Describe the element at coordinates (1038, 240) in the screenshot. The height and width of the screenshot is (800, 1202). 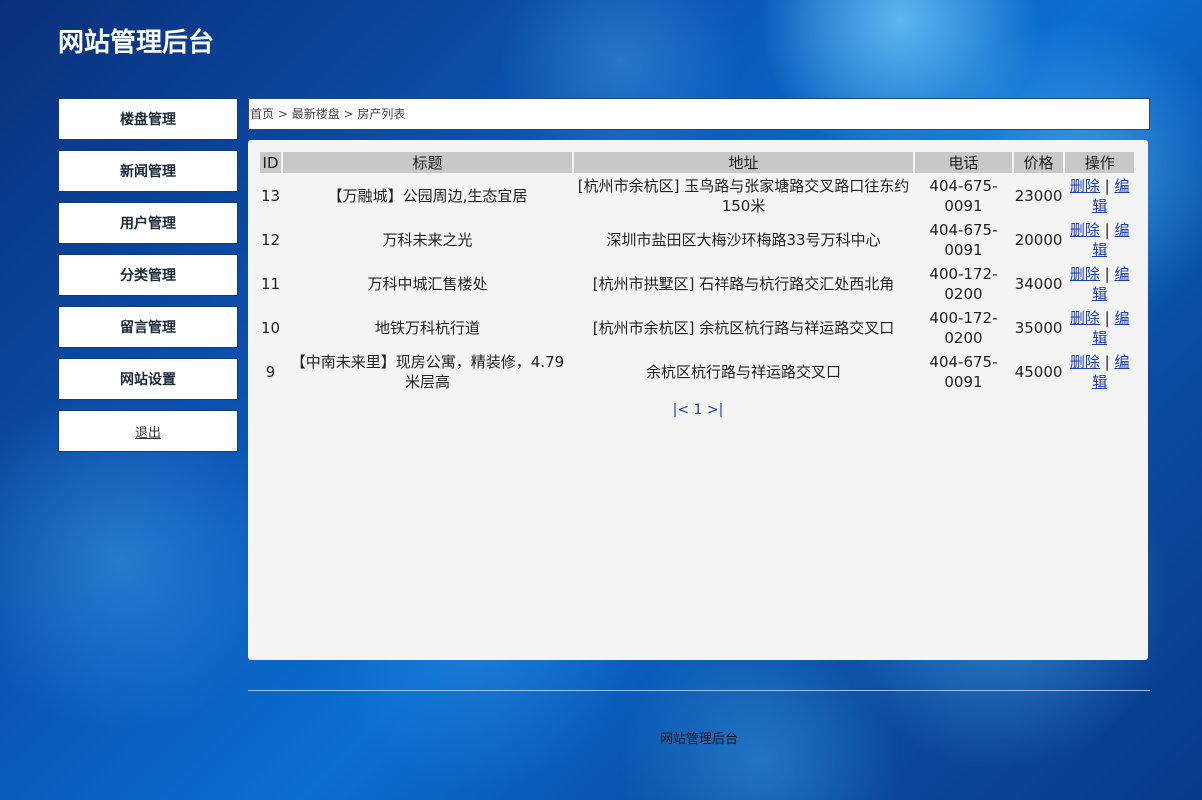
I see `cell-price: 20000` at that location.